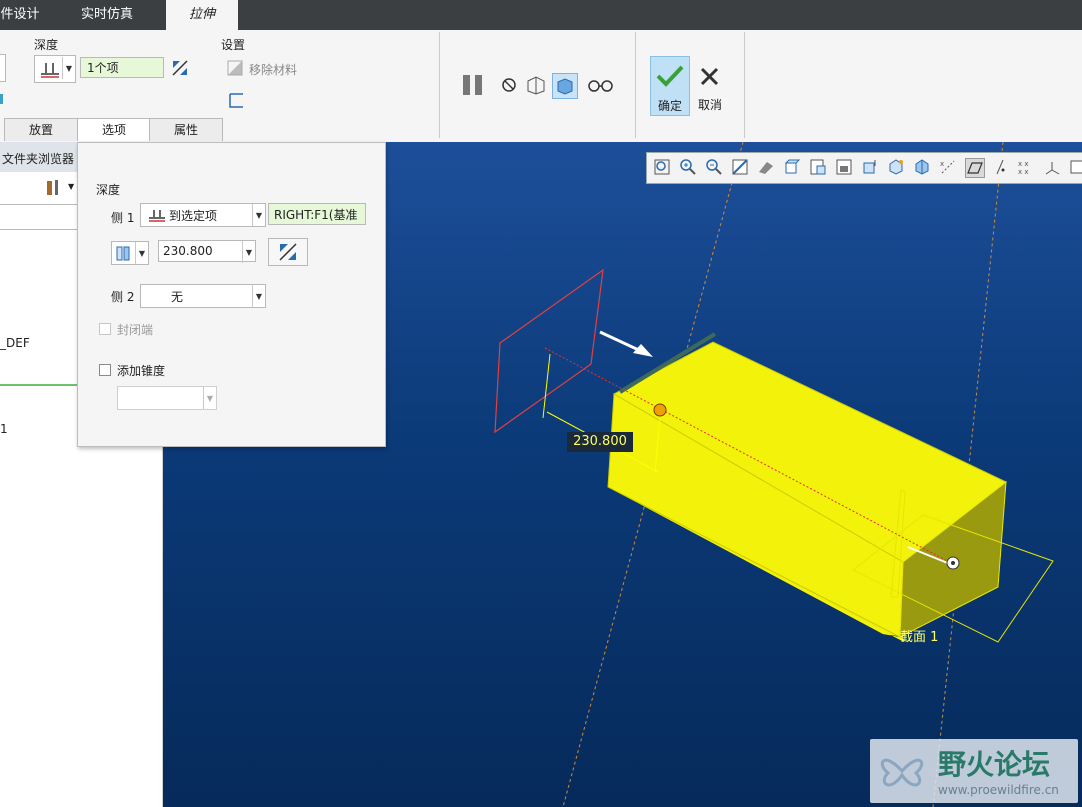  I want to click on close-icon, so click(709, 76).